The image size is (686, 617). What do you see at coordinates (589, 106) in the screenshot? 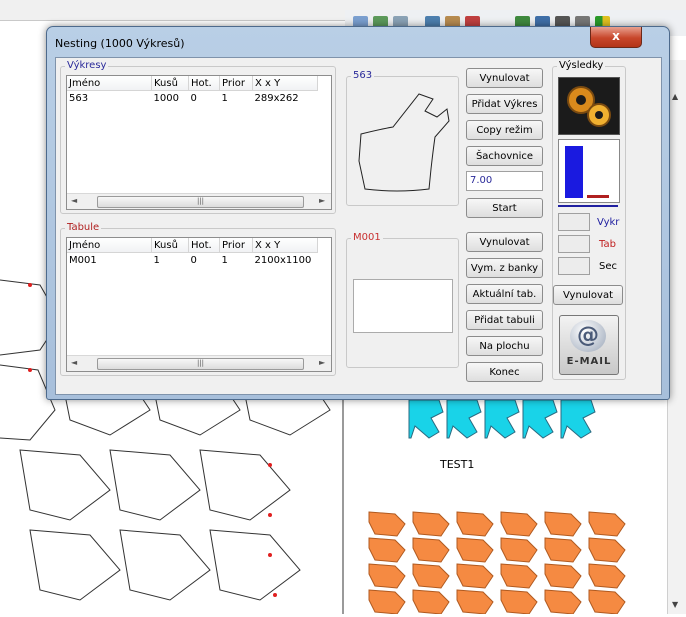
I see `gears-icon` at bounding box center [589, 106].